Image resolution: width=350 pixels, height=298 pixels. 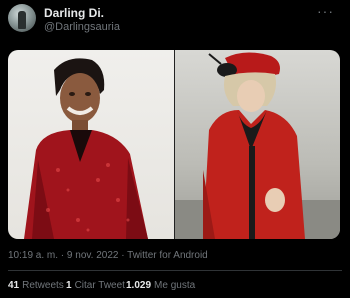 I want to click on quote-tweets-count: 1, so click(x=69, y=285).